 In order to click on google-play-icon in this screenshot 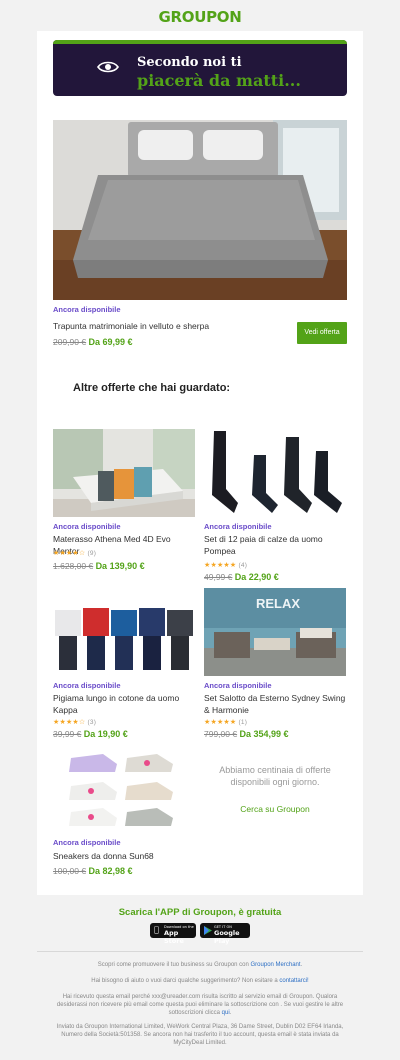, I will do `click(208, 931)`.